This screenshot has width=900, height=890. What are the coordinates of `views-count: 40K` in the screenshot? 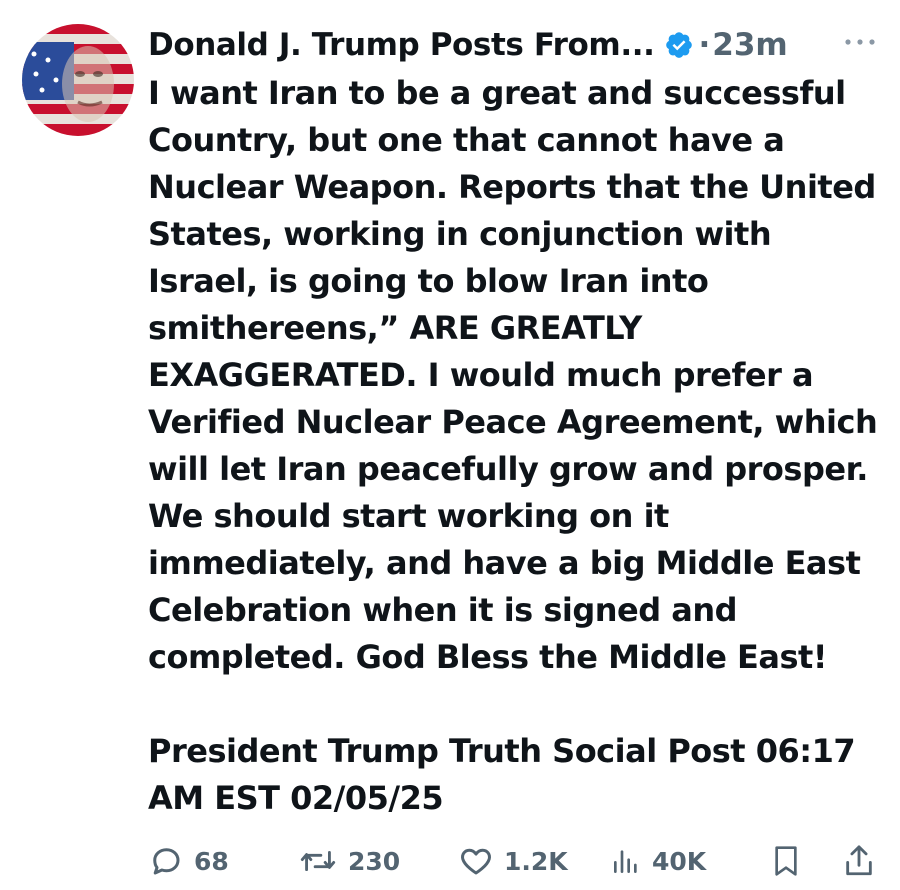 It's located at (679, 861).